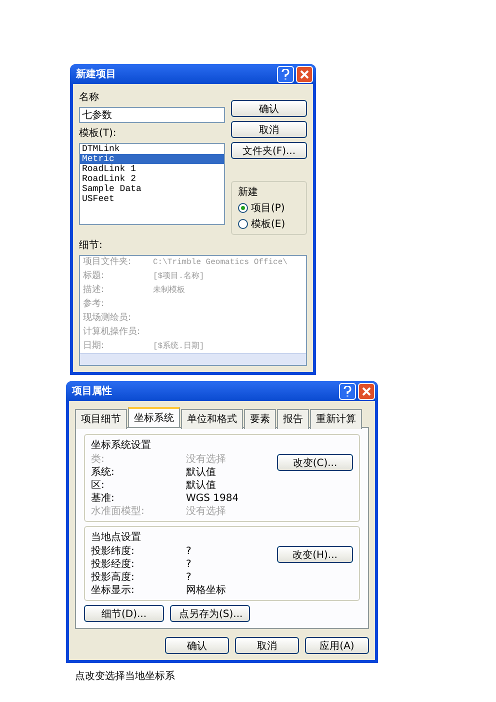  What do you see at coordinates (94, 346) in the screenshot?
I see `detail-label: 日期:` at bounding box center [94, 346].